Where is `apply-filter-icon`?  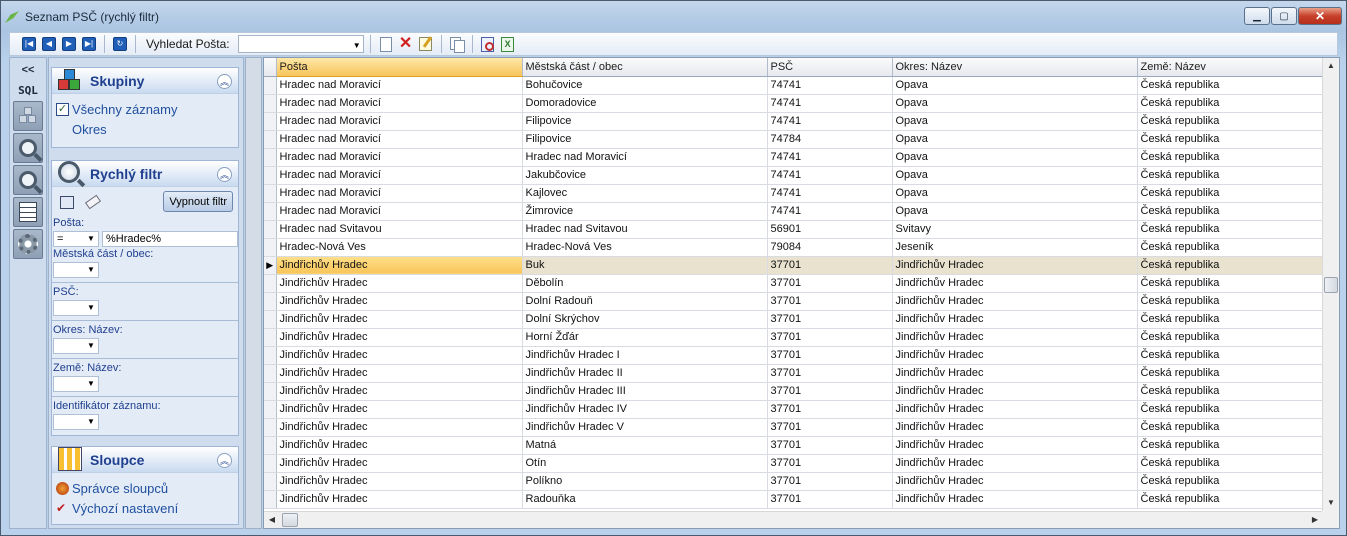
apply-filter-icon is located at coordinates (67, 202).